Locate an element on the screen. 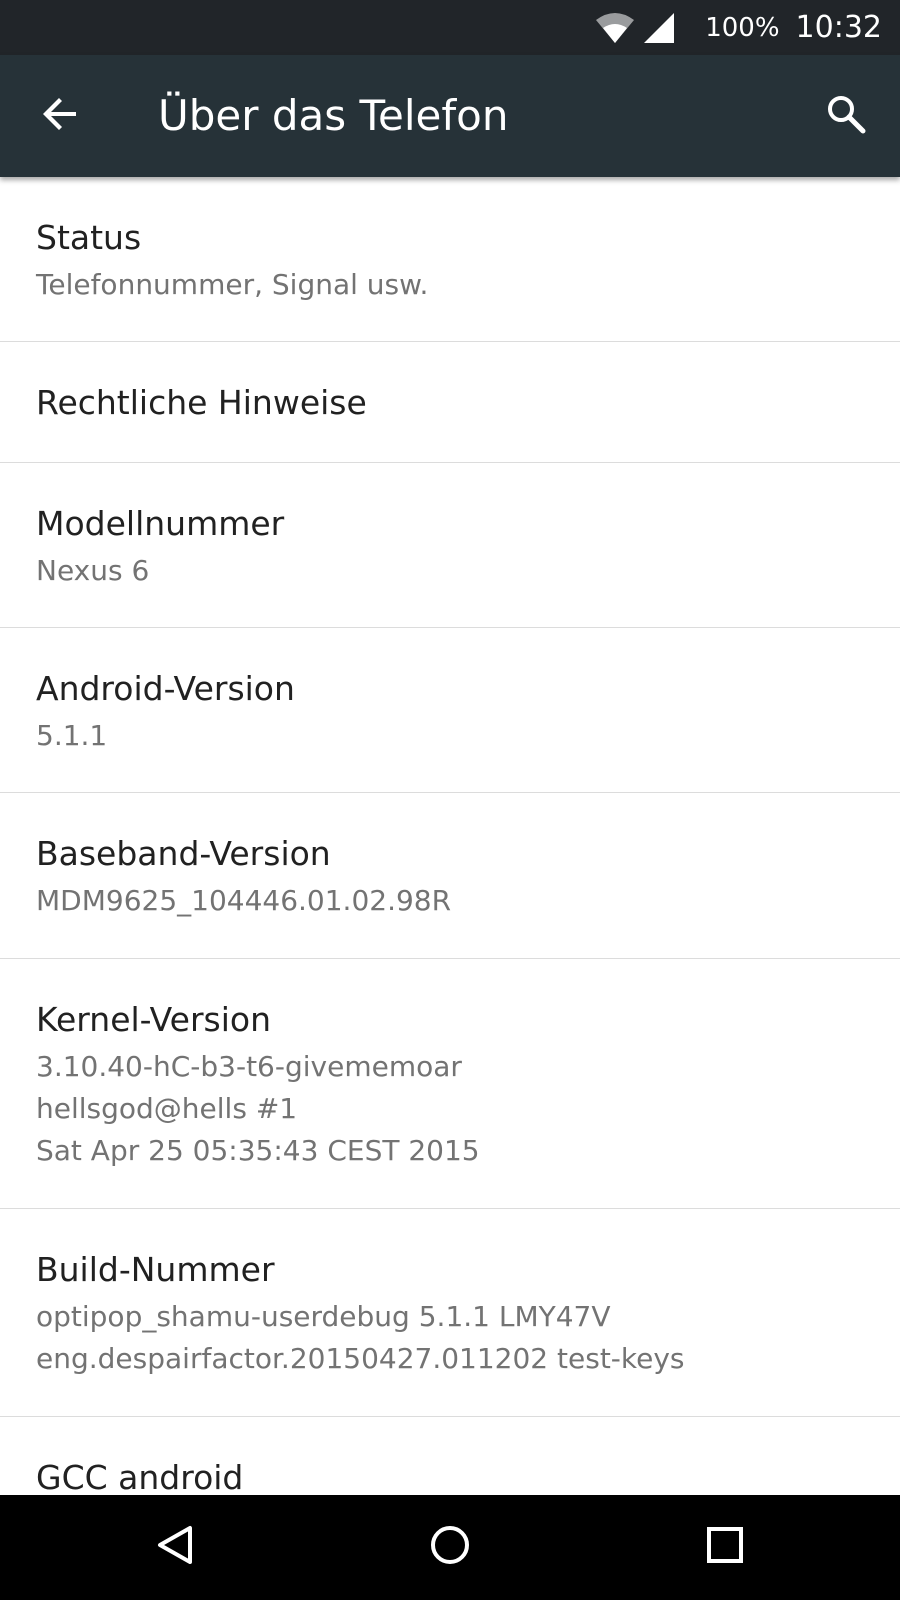  item-title: GCC android is located at coordinates (140, 1476).